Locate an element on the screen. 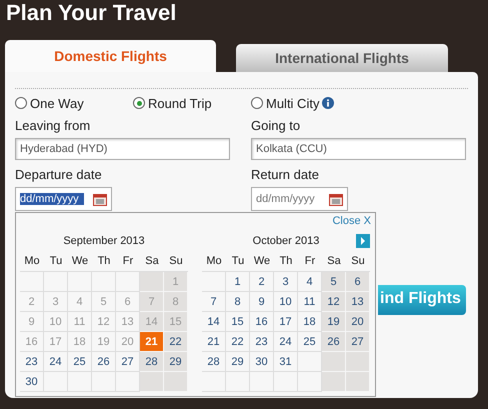  field-label: Departure date is located at coordinates (59, 175).